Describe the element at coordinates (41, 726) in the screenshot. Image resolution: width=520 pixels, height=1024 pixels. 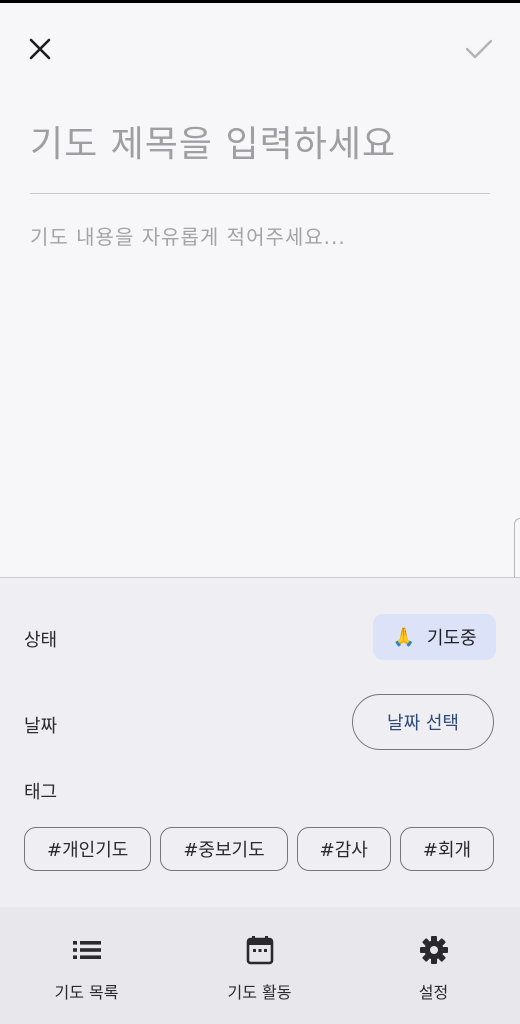
I see `date-label: 날짜` at that location.